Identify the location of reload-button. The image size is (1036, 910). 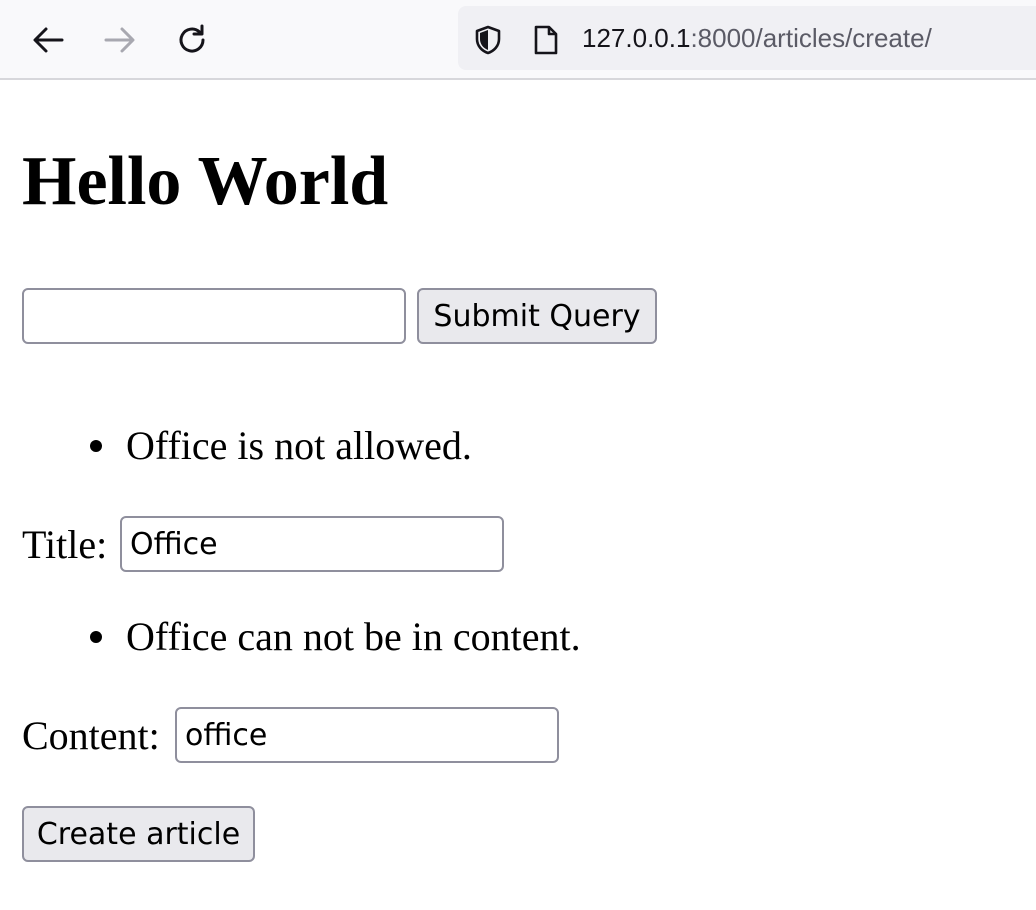
(192, 40).